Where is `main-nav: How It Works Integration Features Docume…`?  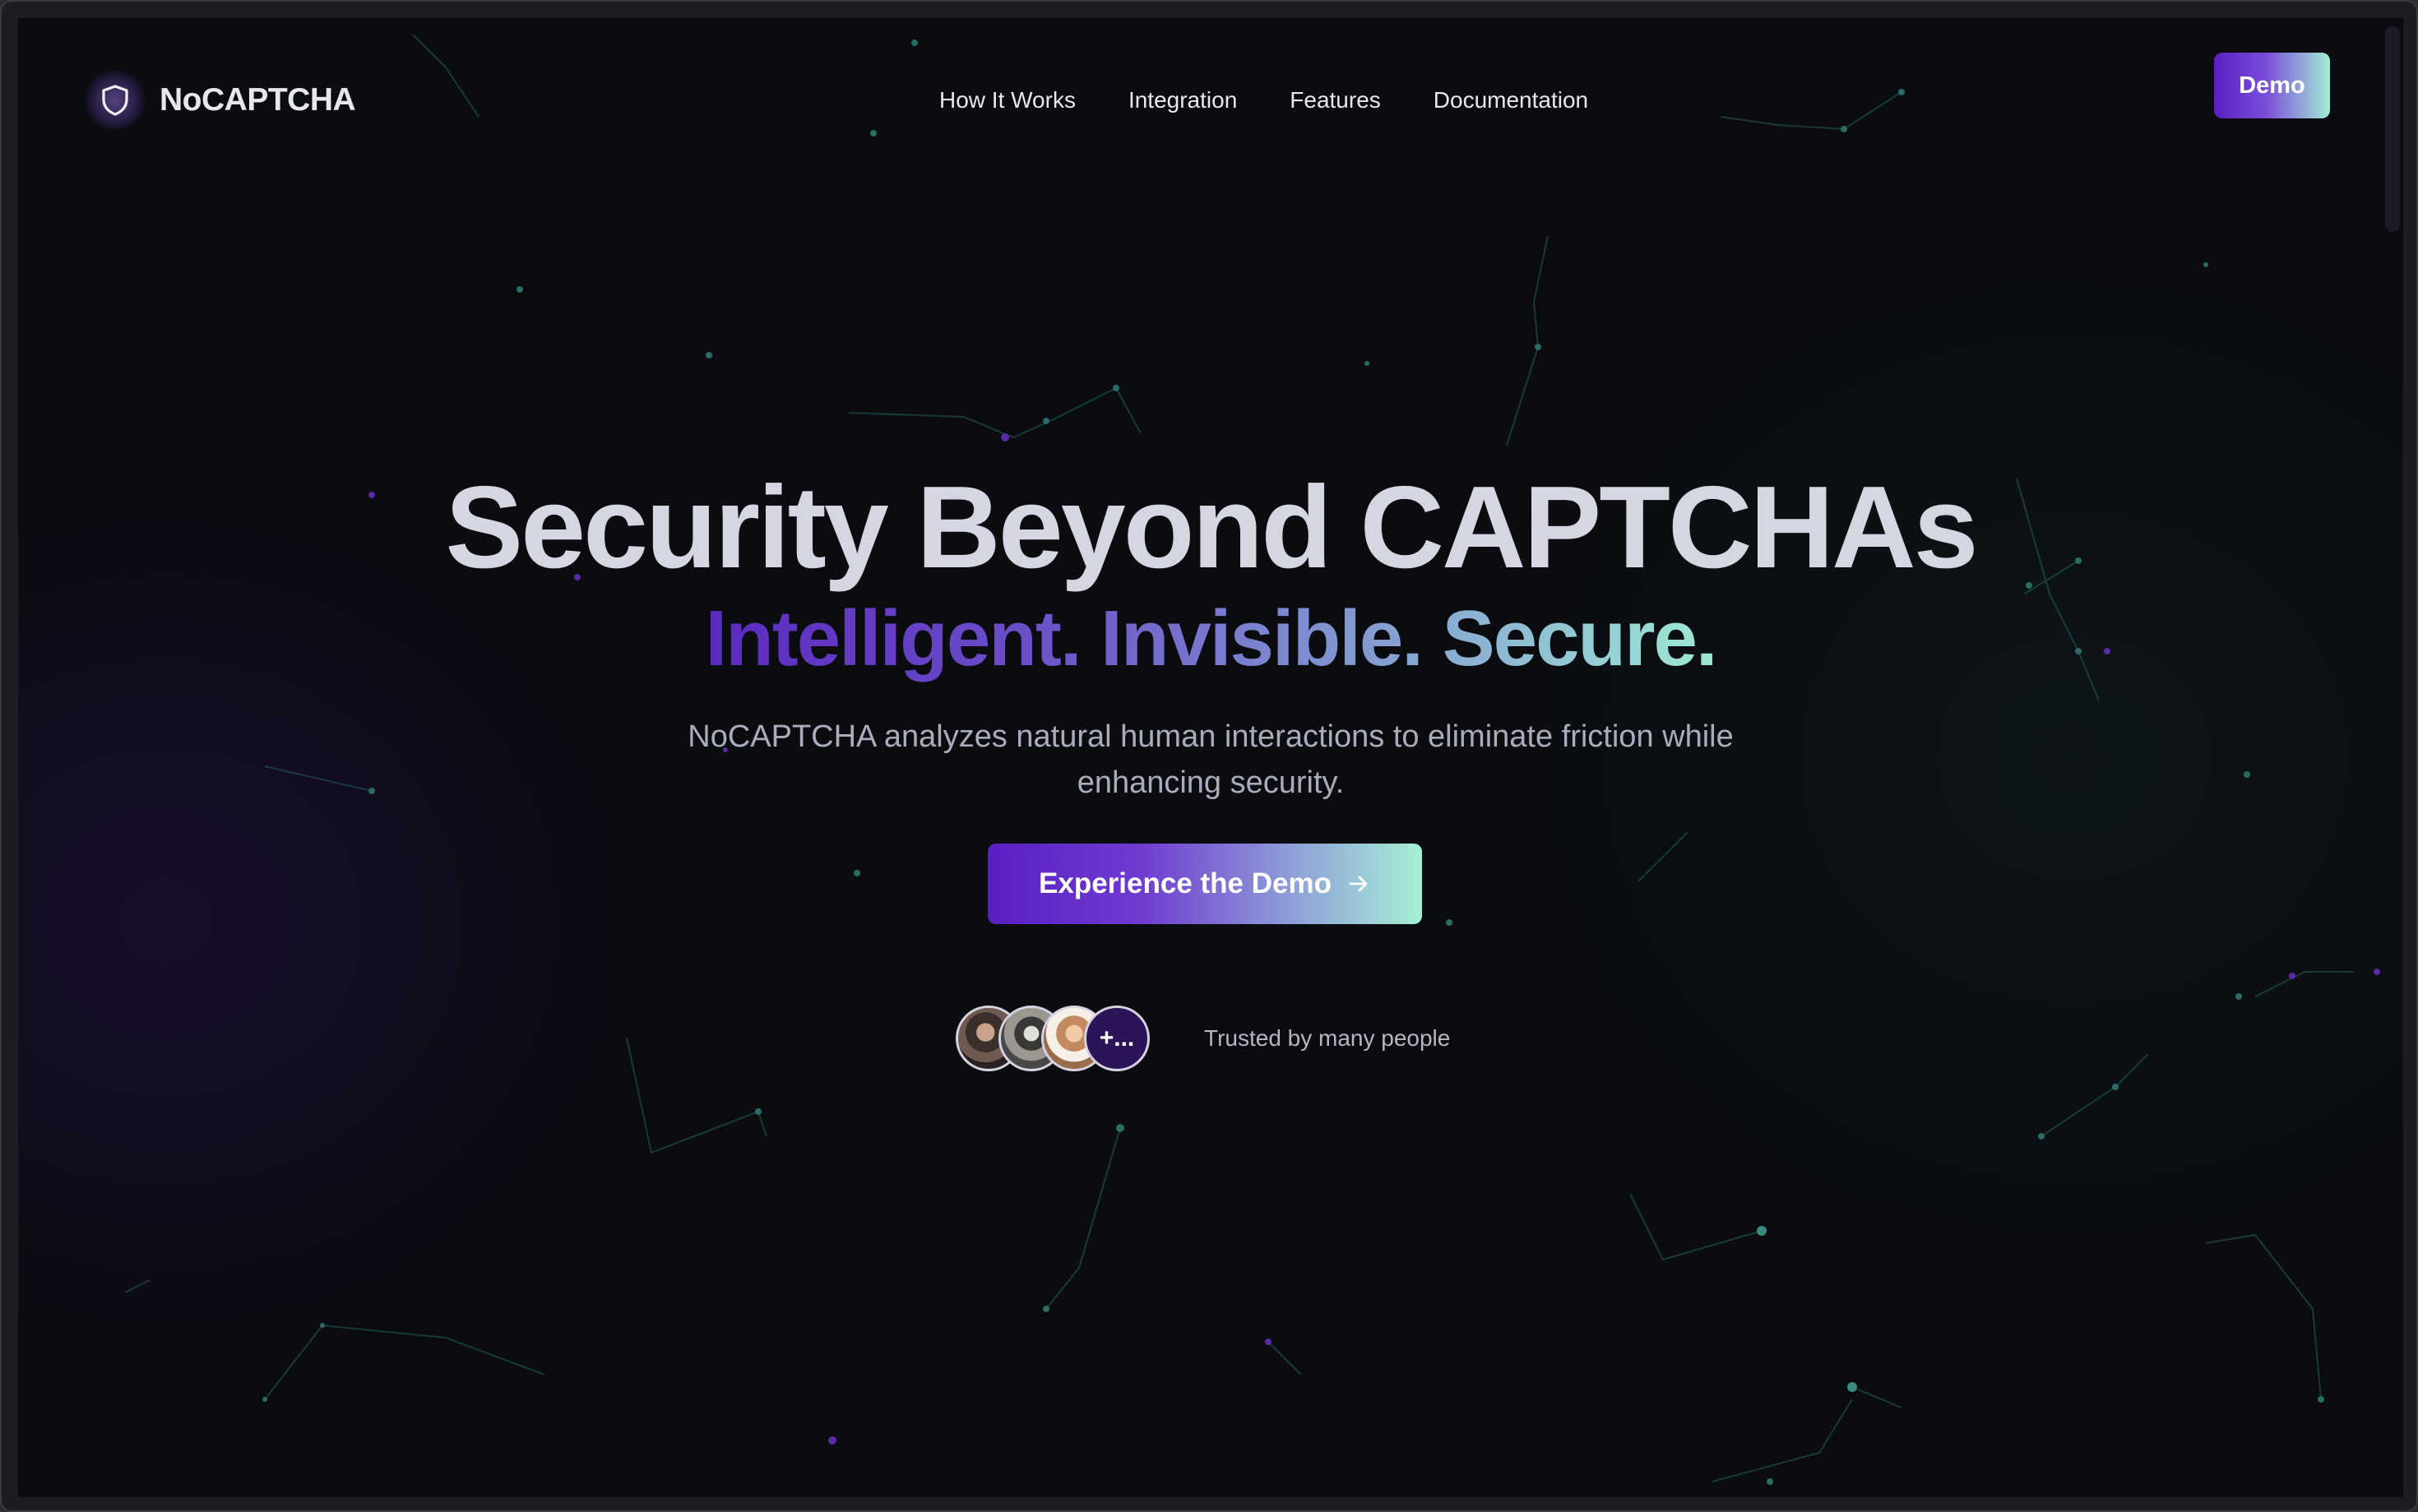 main-nav: How It Works Integration Features Docume… is located at coordinates (1263, 100).